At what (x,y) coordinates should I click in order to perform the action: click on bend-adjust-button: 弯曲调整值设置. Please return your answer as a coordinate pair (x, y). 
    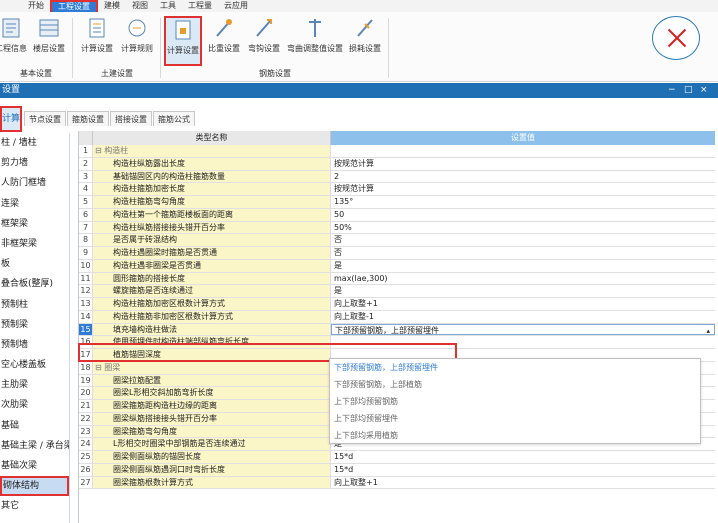
    Looking at the image, I should click on (315, 41).